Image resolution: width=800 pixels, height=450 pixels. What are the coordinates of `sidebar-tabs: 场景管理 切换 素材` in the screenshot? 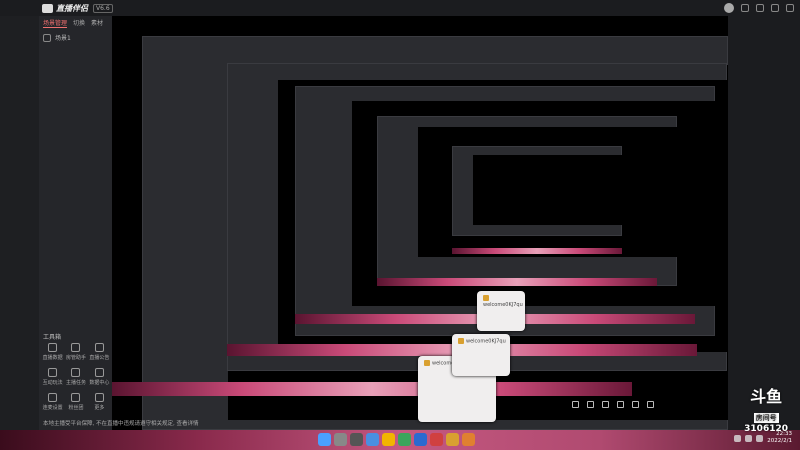 It's located at (75, 23).